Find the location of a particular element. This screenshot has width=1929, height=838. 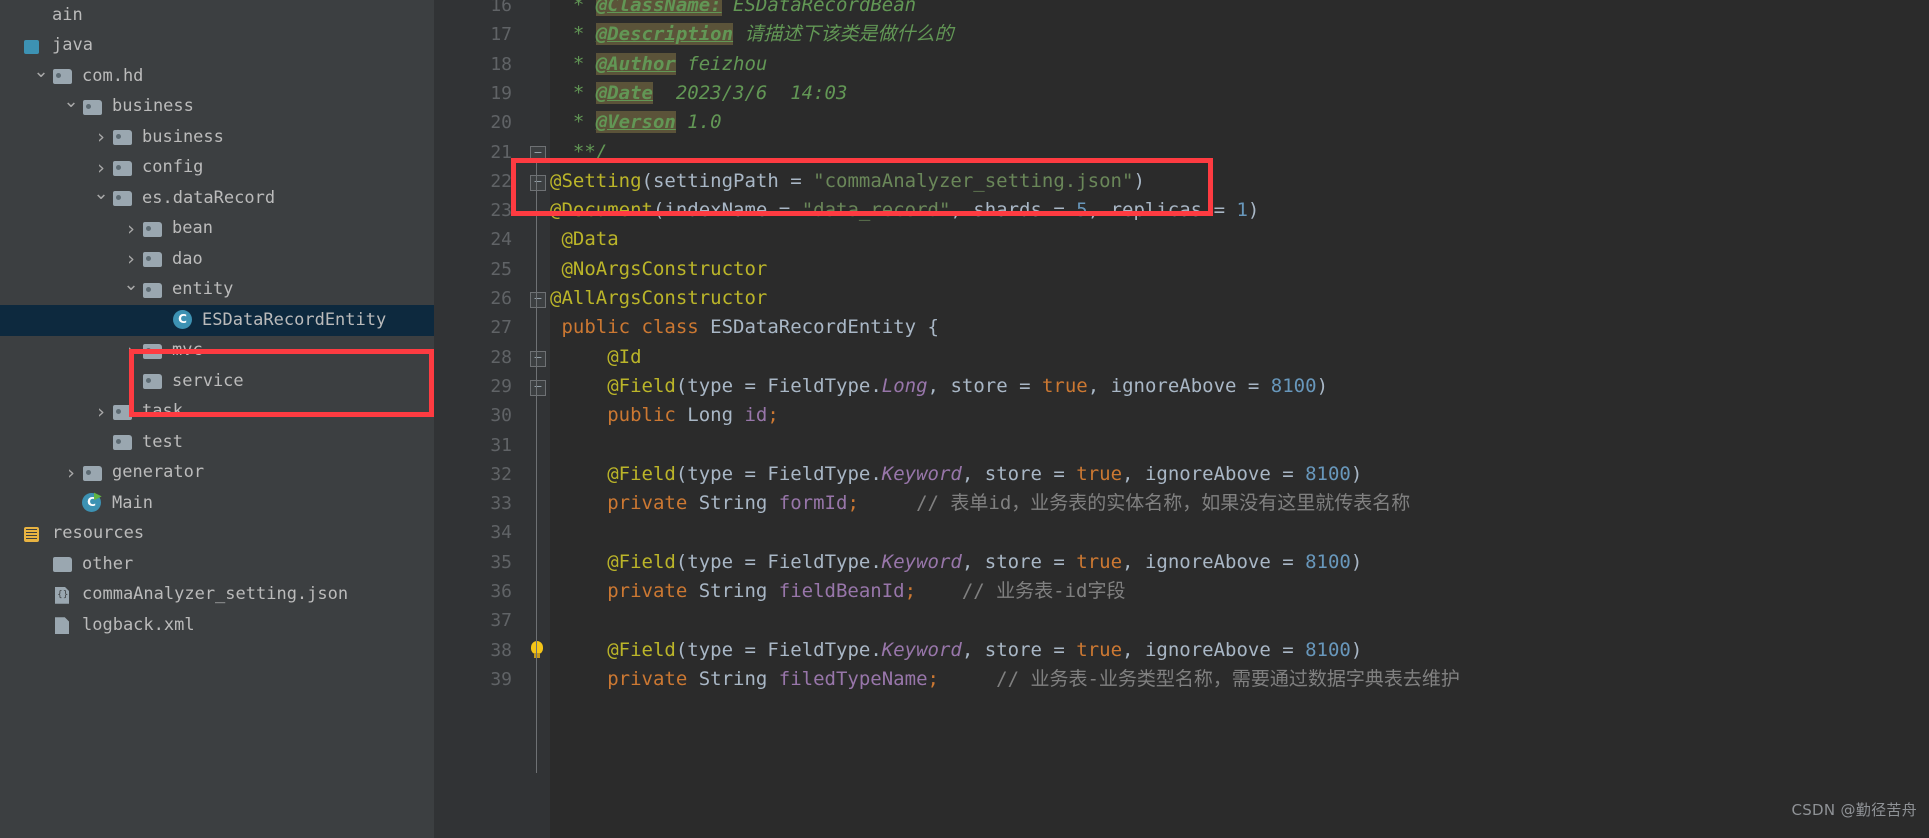

code-token: ) is located at coordinates (1356, 561).